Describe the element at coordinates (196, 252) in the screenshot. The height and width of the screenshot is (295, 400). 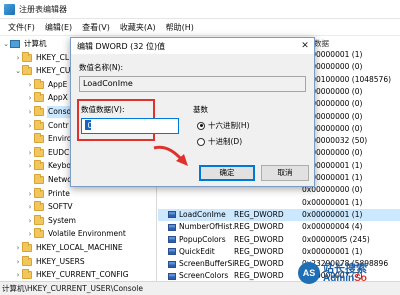
I see `value-name-cell: QuickEdit` at that location.